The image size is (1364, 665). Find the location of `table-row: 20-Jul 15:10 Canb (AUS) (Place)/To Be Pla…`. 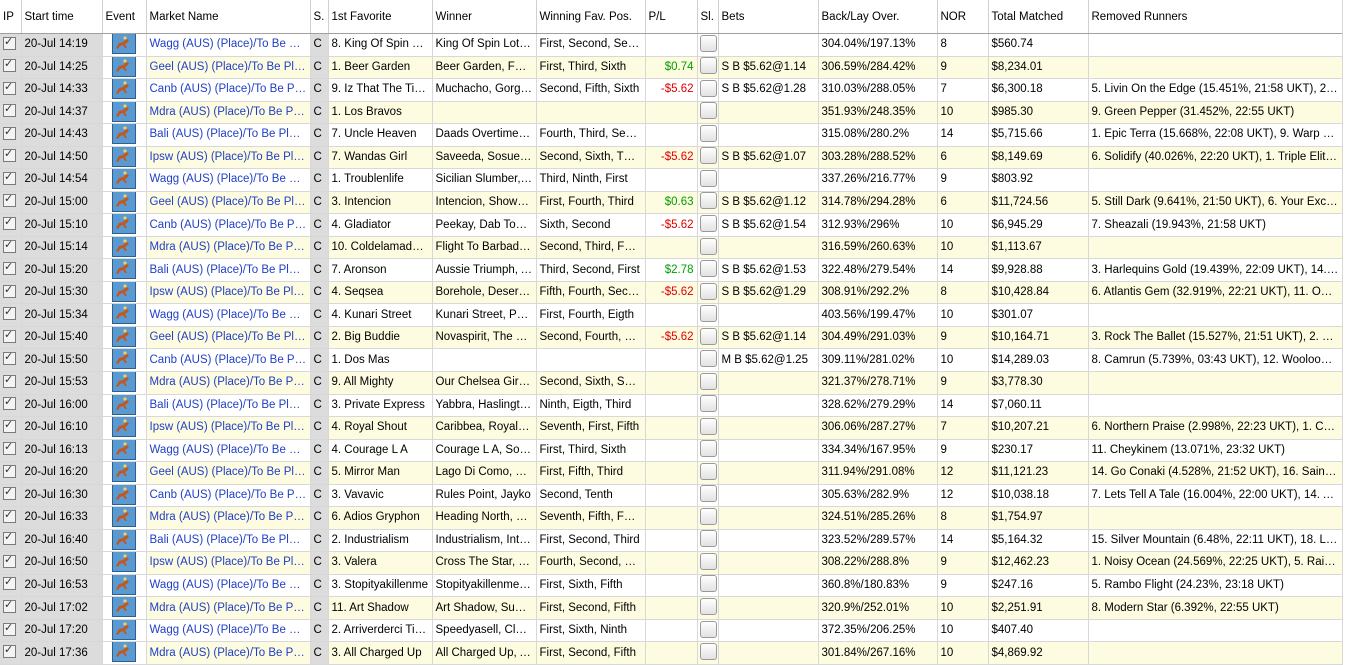

table-row: 20-Jul 15:10 Canb (AUS) (Place)/To Be Pla… is located at coordinates (671, 225).